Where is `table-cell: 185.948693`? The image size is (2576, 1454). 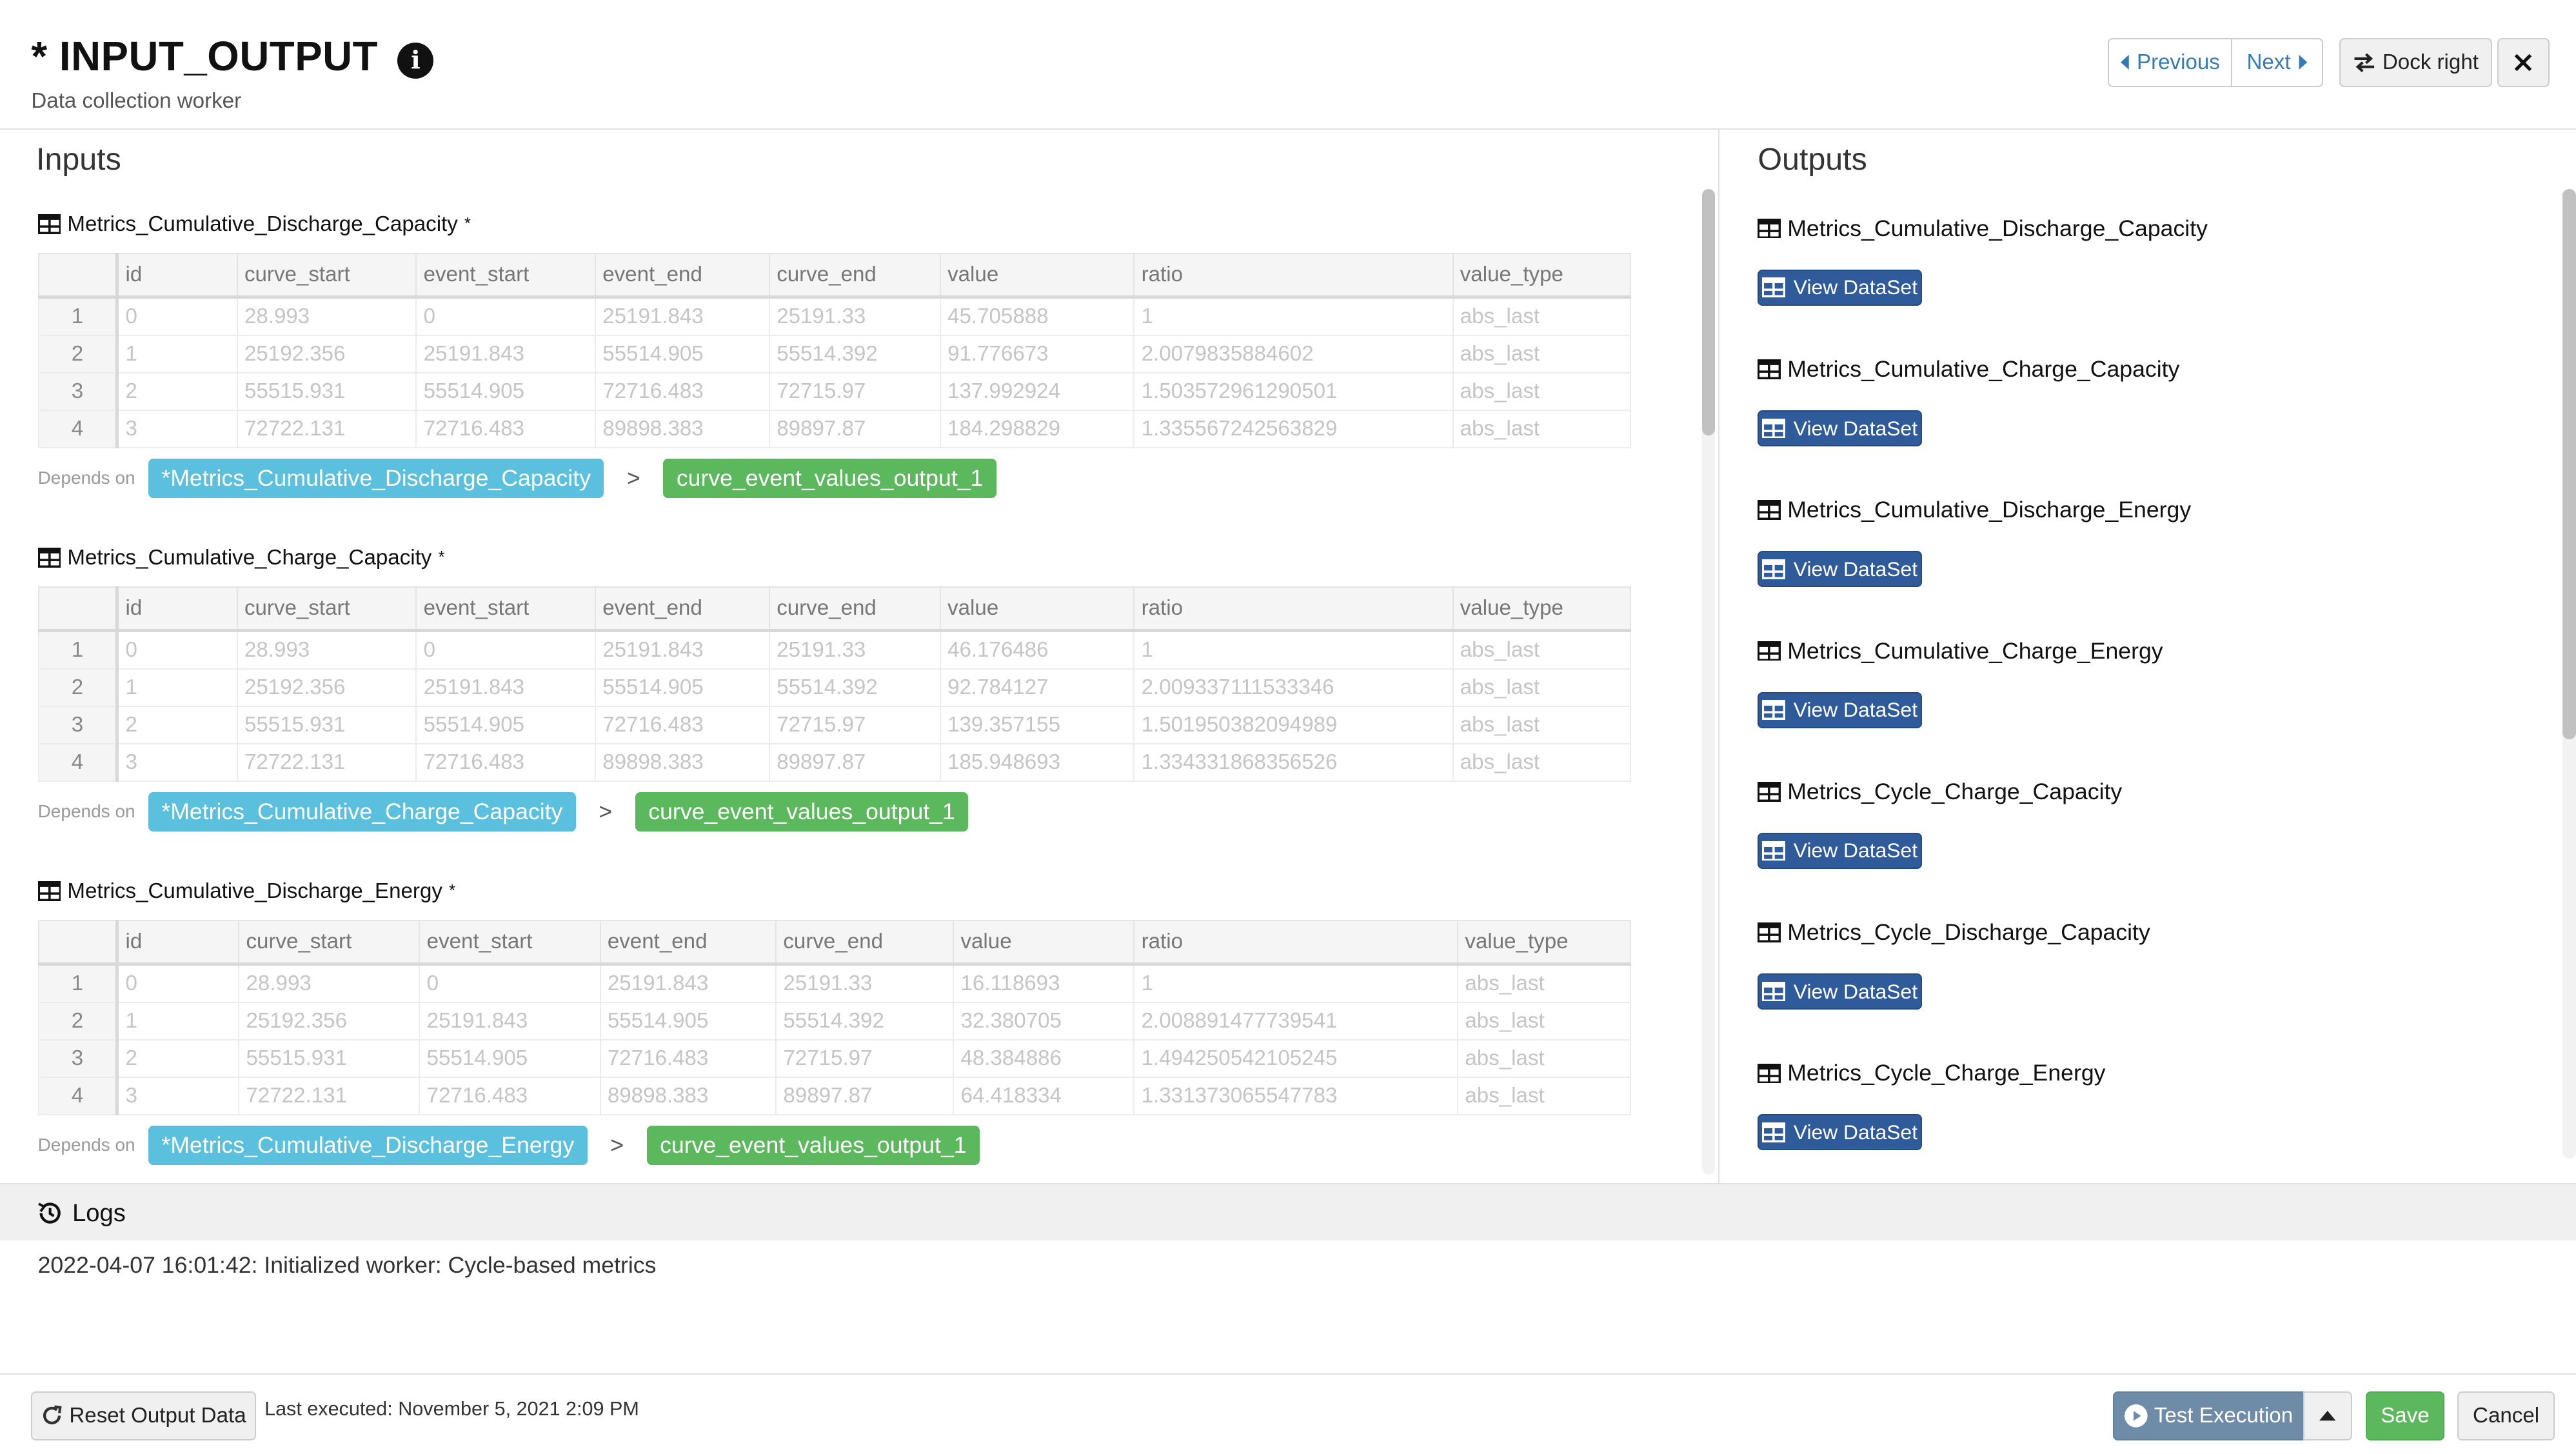 table-cell: 185.948693 is located at coordinates (1037, 762).